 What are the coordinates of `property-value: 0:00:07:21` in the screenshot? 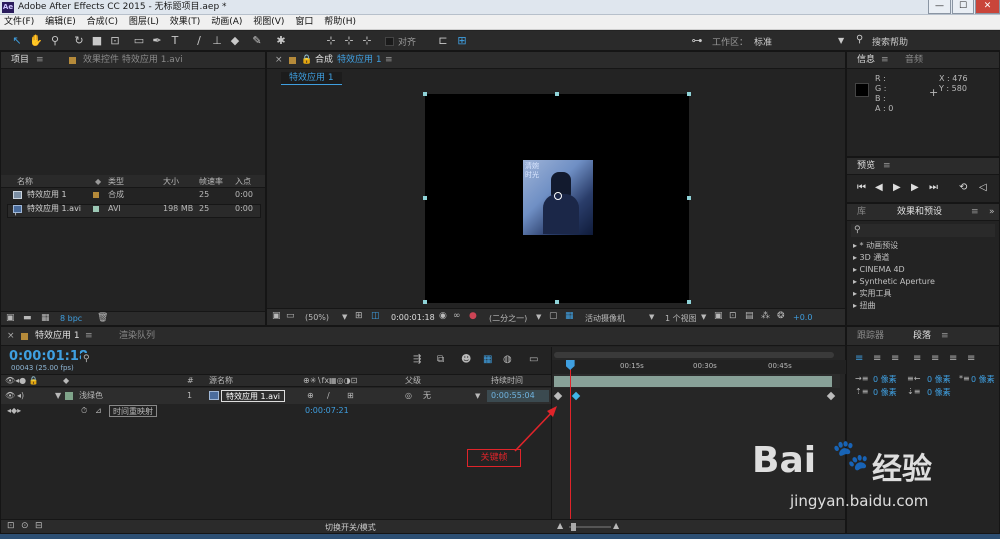 It's located at (327, 411).